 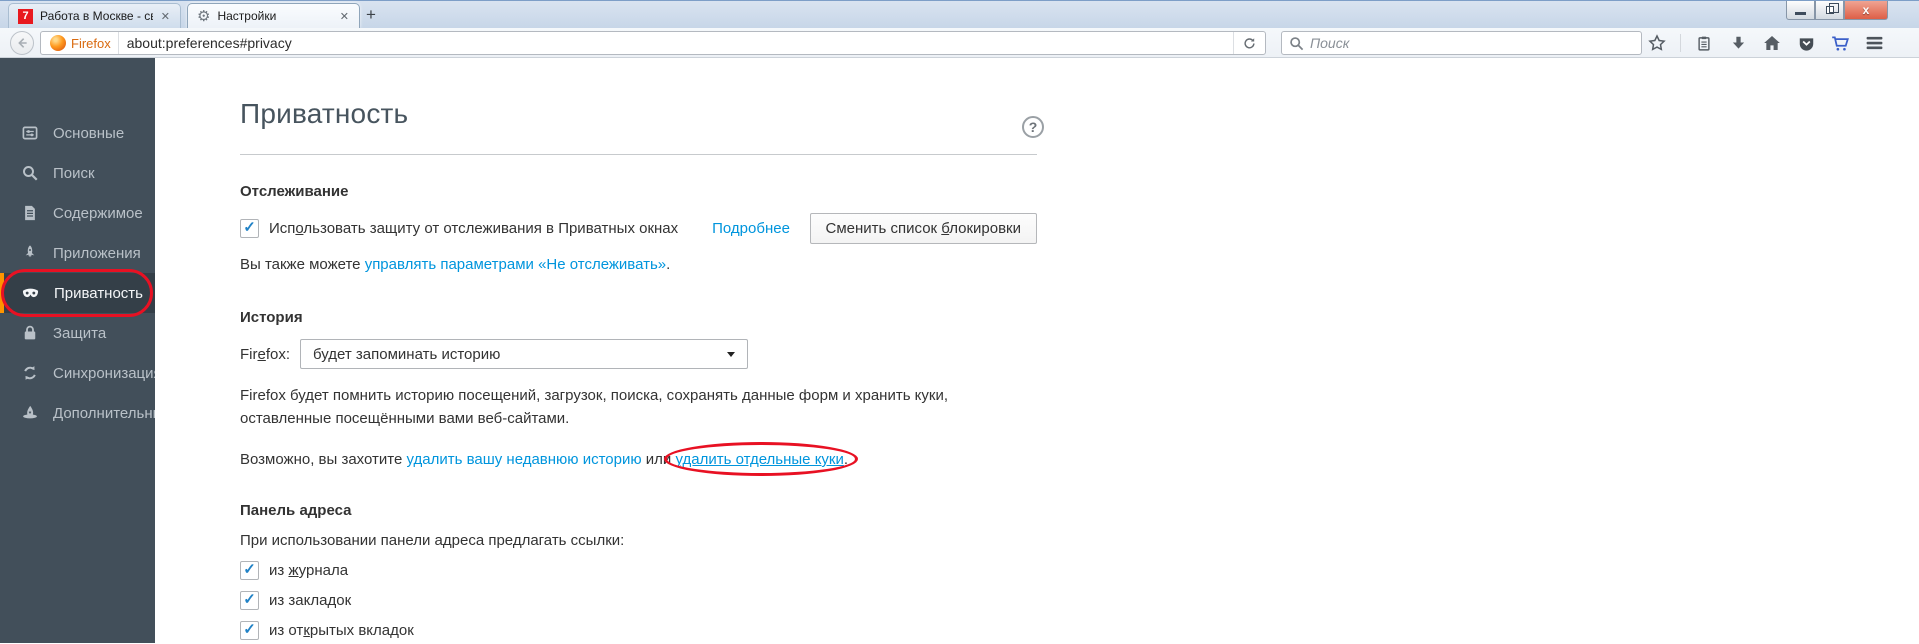 What do you see at coordinates (1249, 42) in the screenshot?
I see `reload-icon` at bounding box center [1249, 42].